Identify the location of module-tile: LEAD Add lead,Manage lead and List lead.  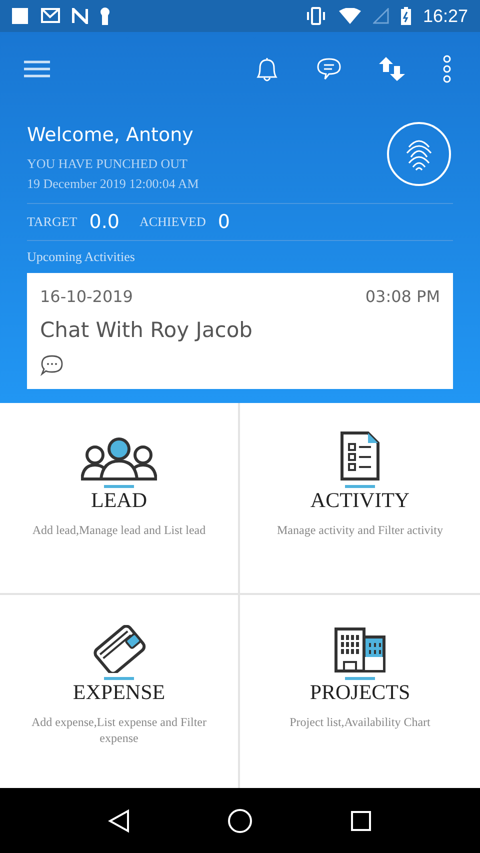
(120, 499).